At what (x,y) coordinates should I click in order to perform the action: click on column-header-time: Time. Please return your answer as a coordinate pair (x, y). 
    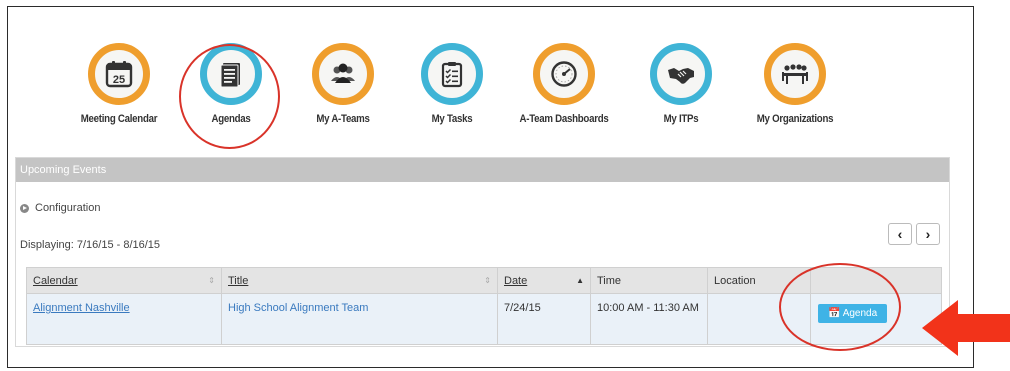
    Looking at the image, I should click on (649, 280).